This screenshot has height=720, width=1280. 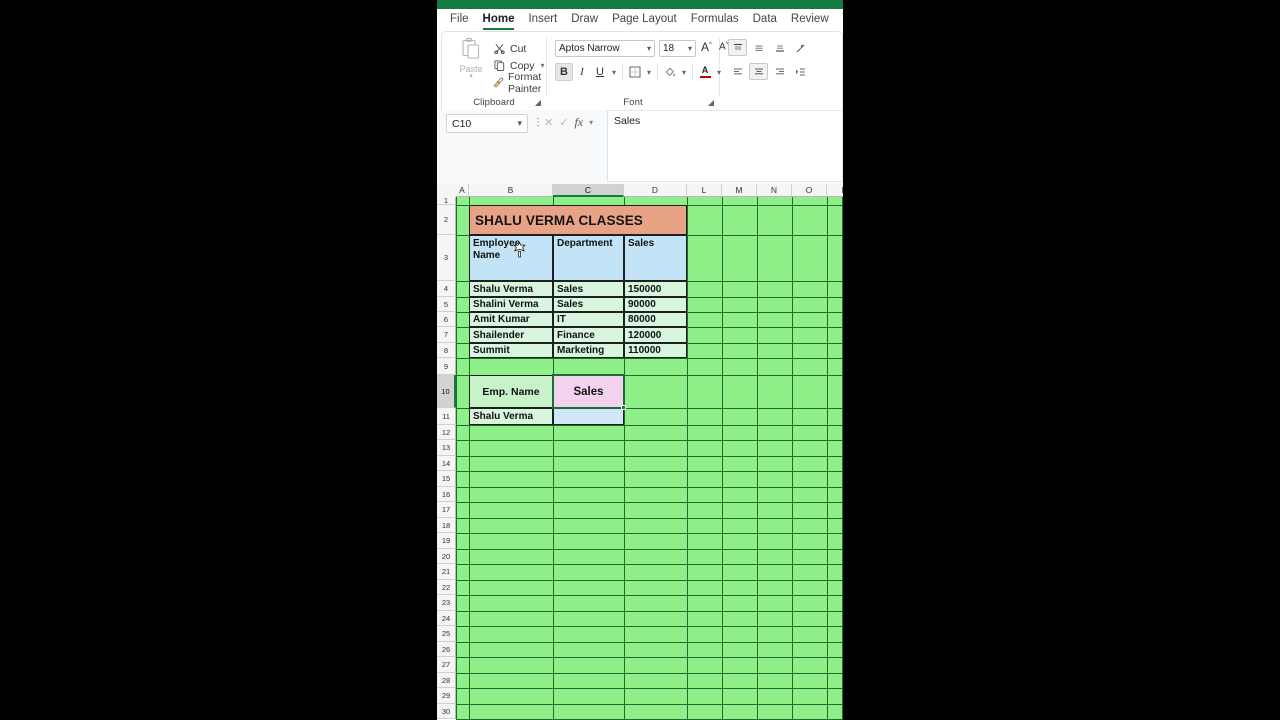 What do you see at coordinates (655, 319) in the screenshot?
I see `cell-D6-sales: 80000` at bounding box center [655, 319].